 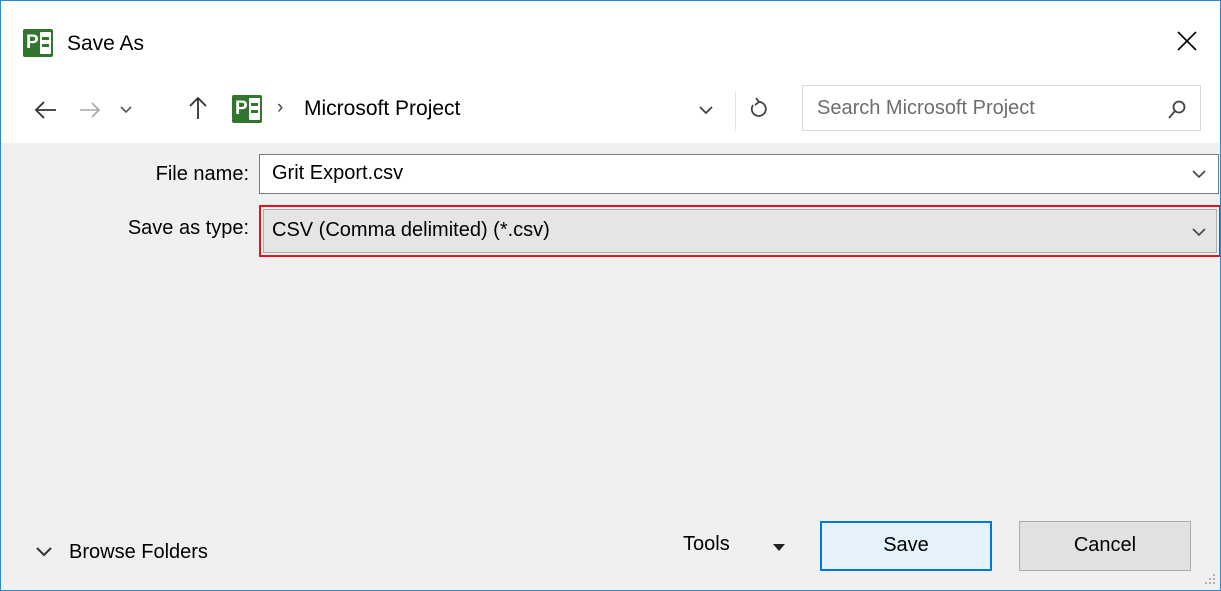 I want to click on back-button, so click(x=46, y=109).